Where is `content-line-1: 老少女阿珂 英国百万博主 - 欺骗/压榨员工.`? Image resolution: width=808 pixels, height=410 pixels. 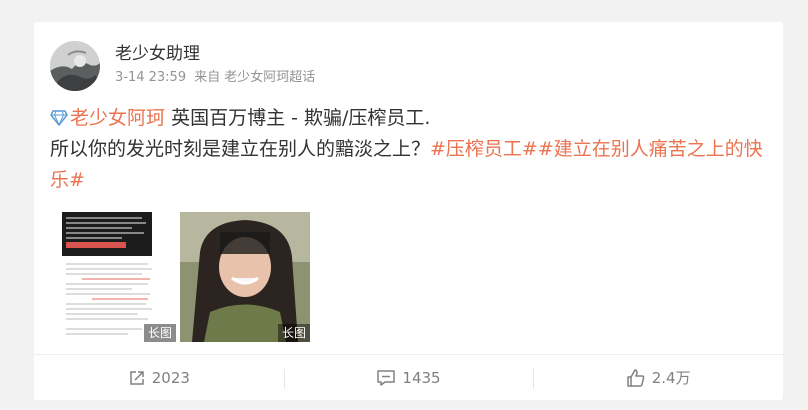 content-line-1: 老少女阿珂 英国百万博主 - 欺骗/压榨员工. is located at coordinates (410, 118).